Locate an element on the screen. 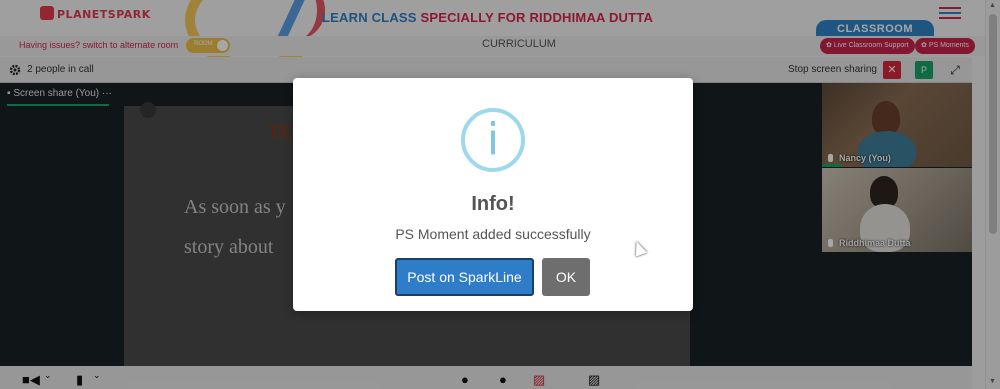 The image size is (1000, 389). ok-button: OK is located at coordinates (566, 277).